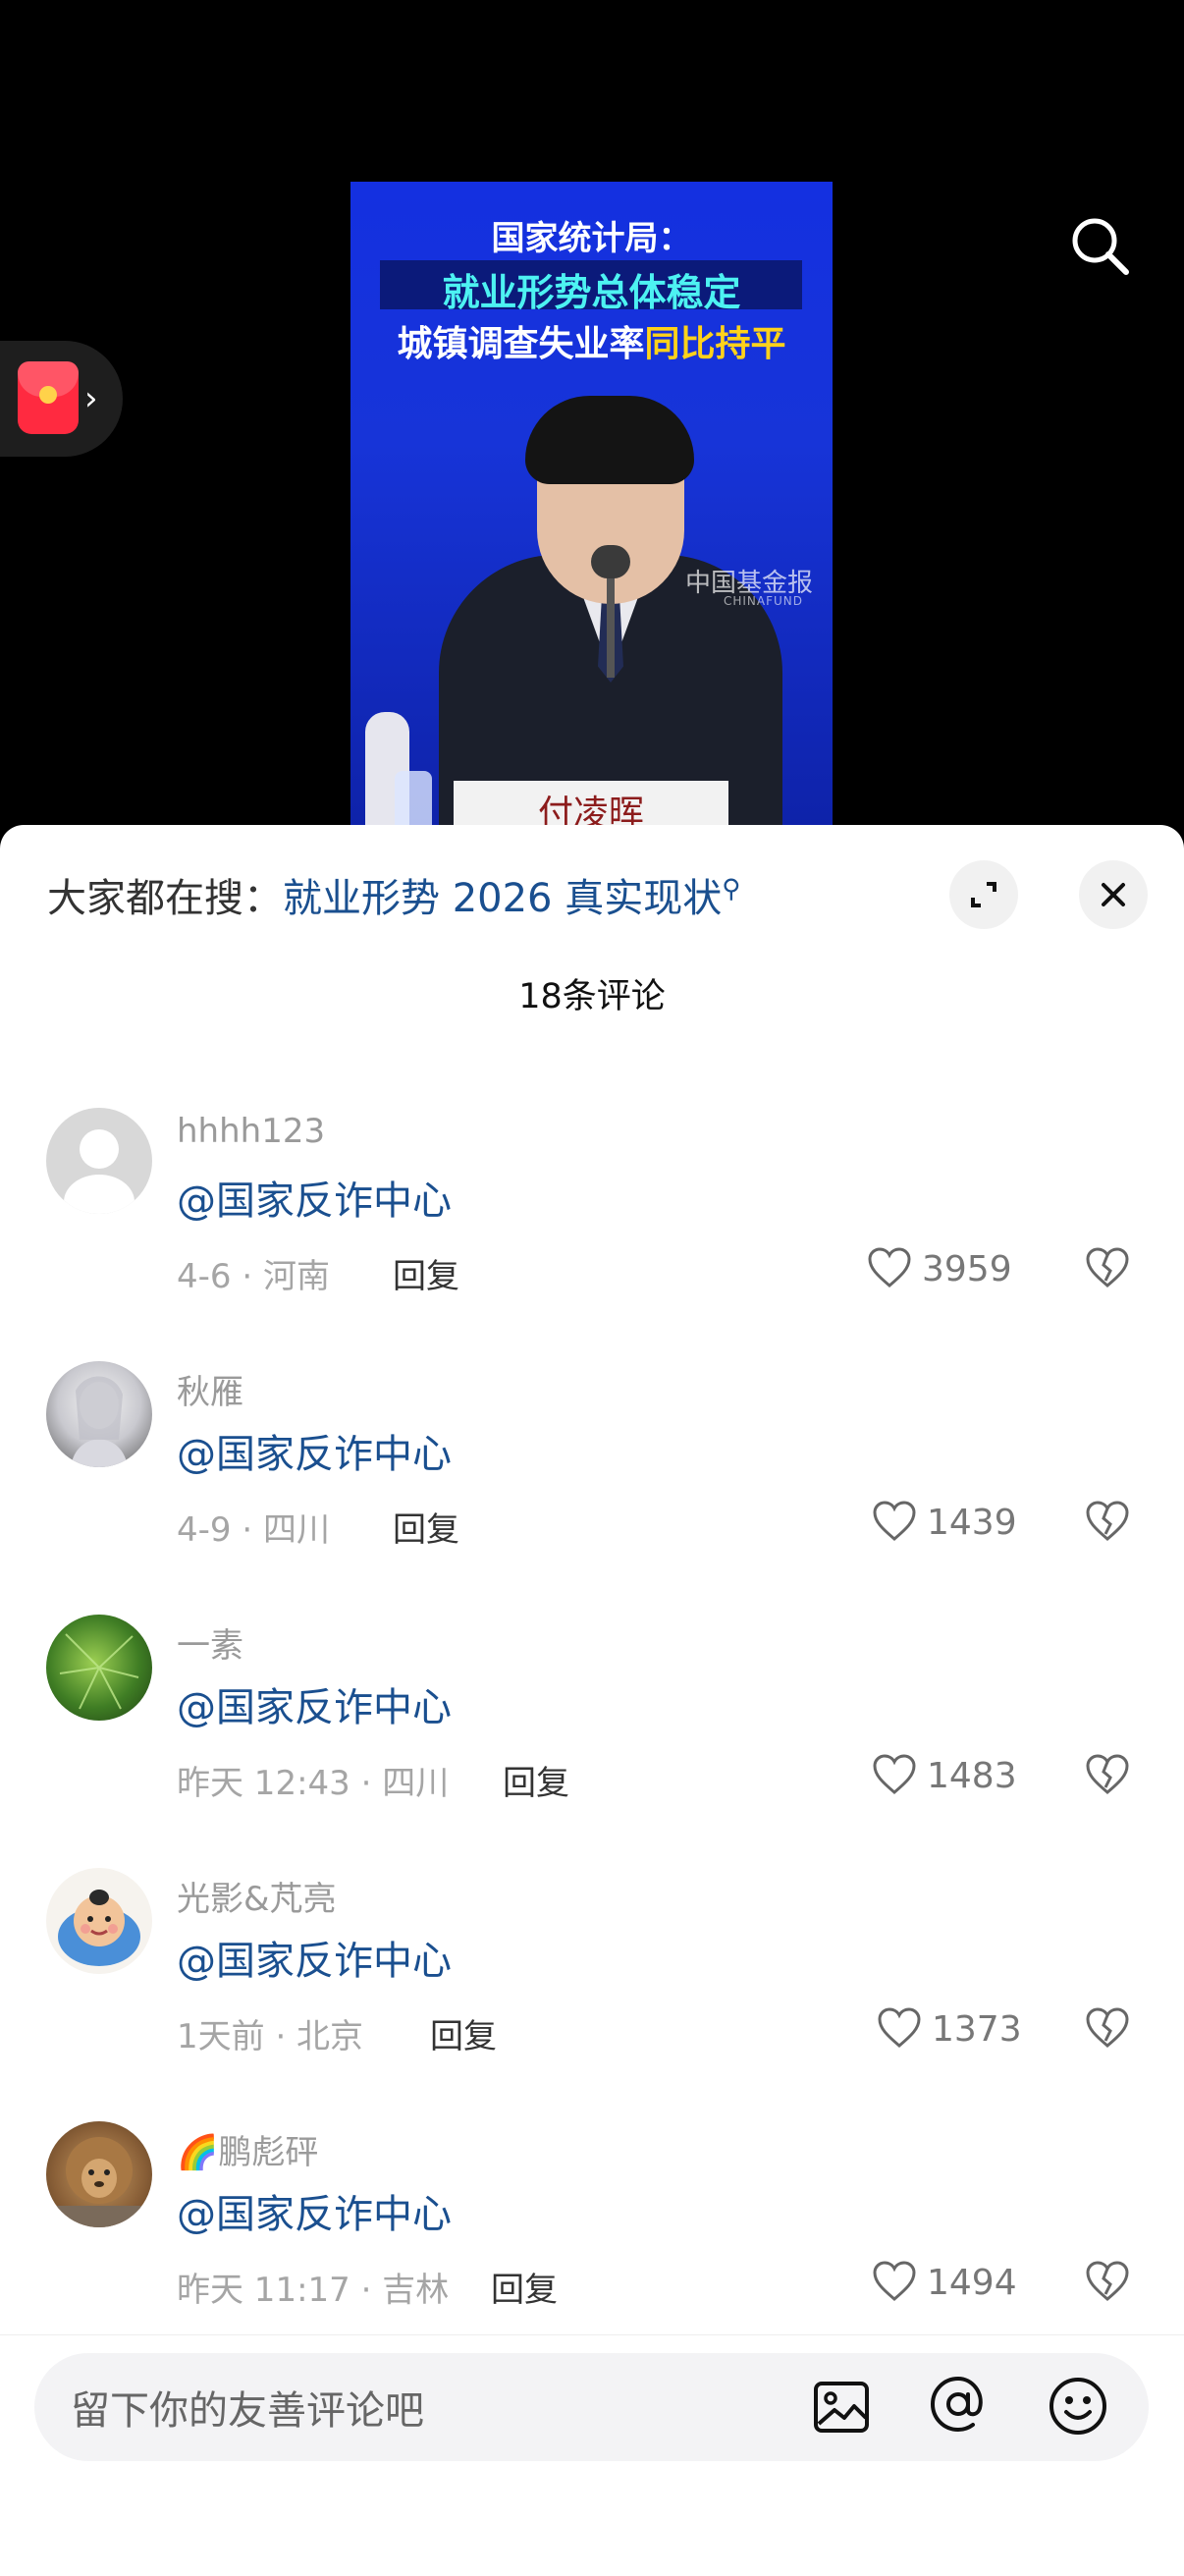 Image resolution: width=1184 pixels, height=2576 pixels. Describe the element at coordinates (247, 2407) in the screenshot. I see `comment-input-placeholder: 留下你的友善评论吧` at that location.